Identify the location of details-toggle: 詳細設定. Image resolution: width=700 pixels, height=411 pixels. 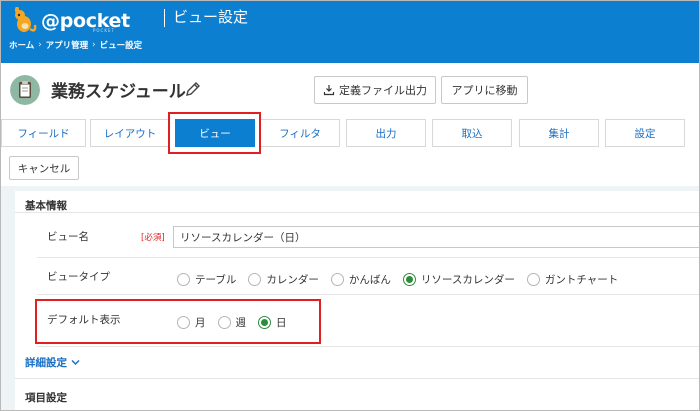
(52, 362).